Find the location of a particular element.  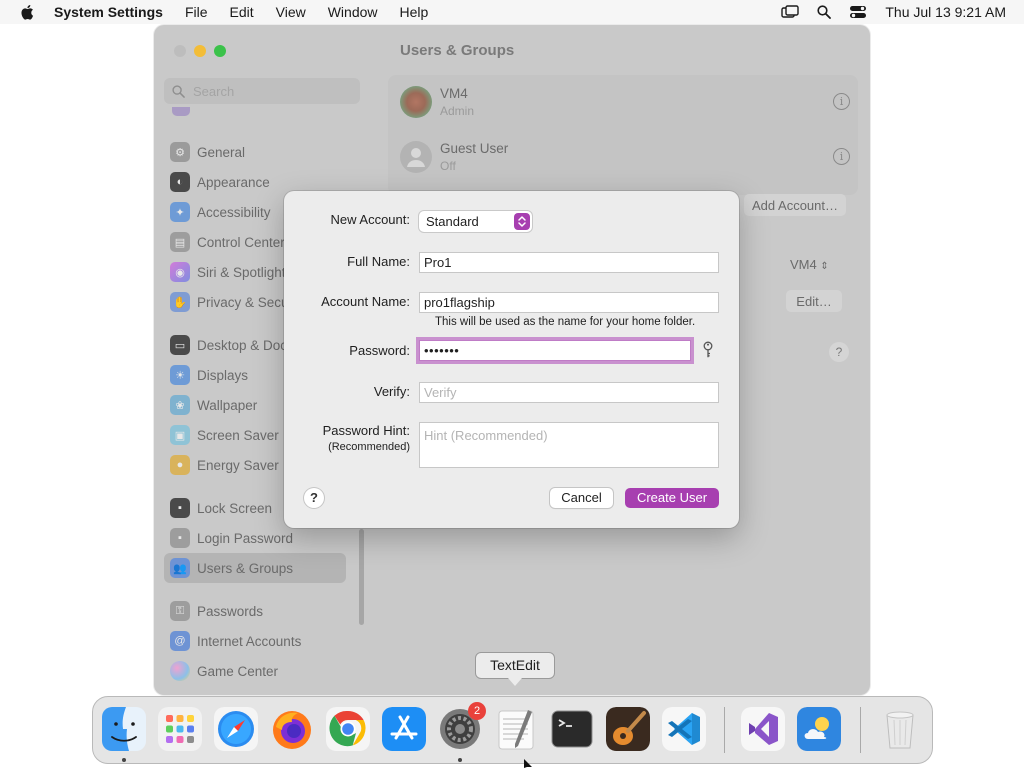

user-role: Off is located at coordinates (448, 166).